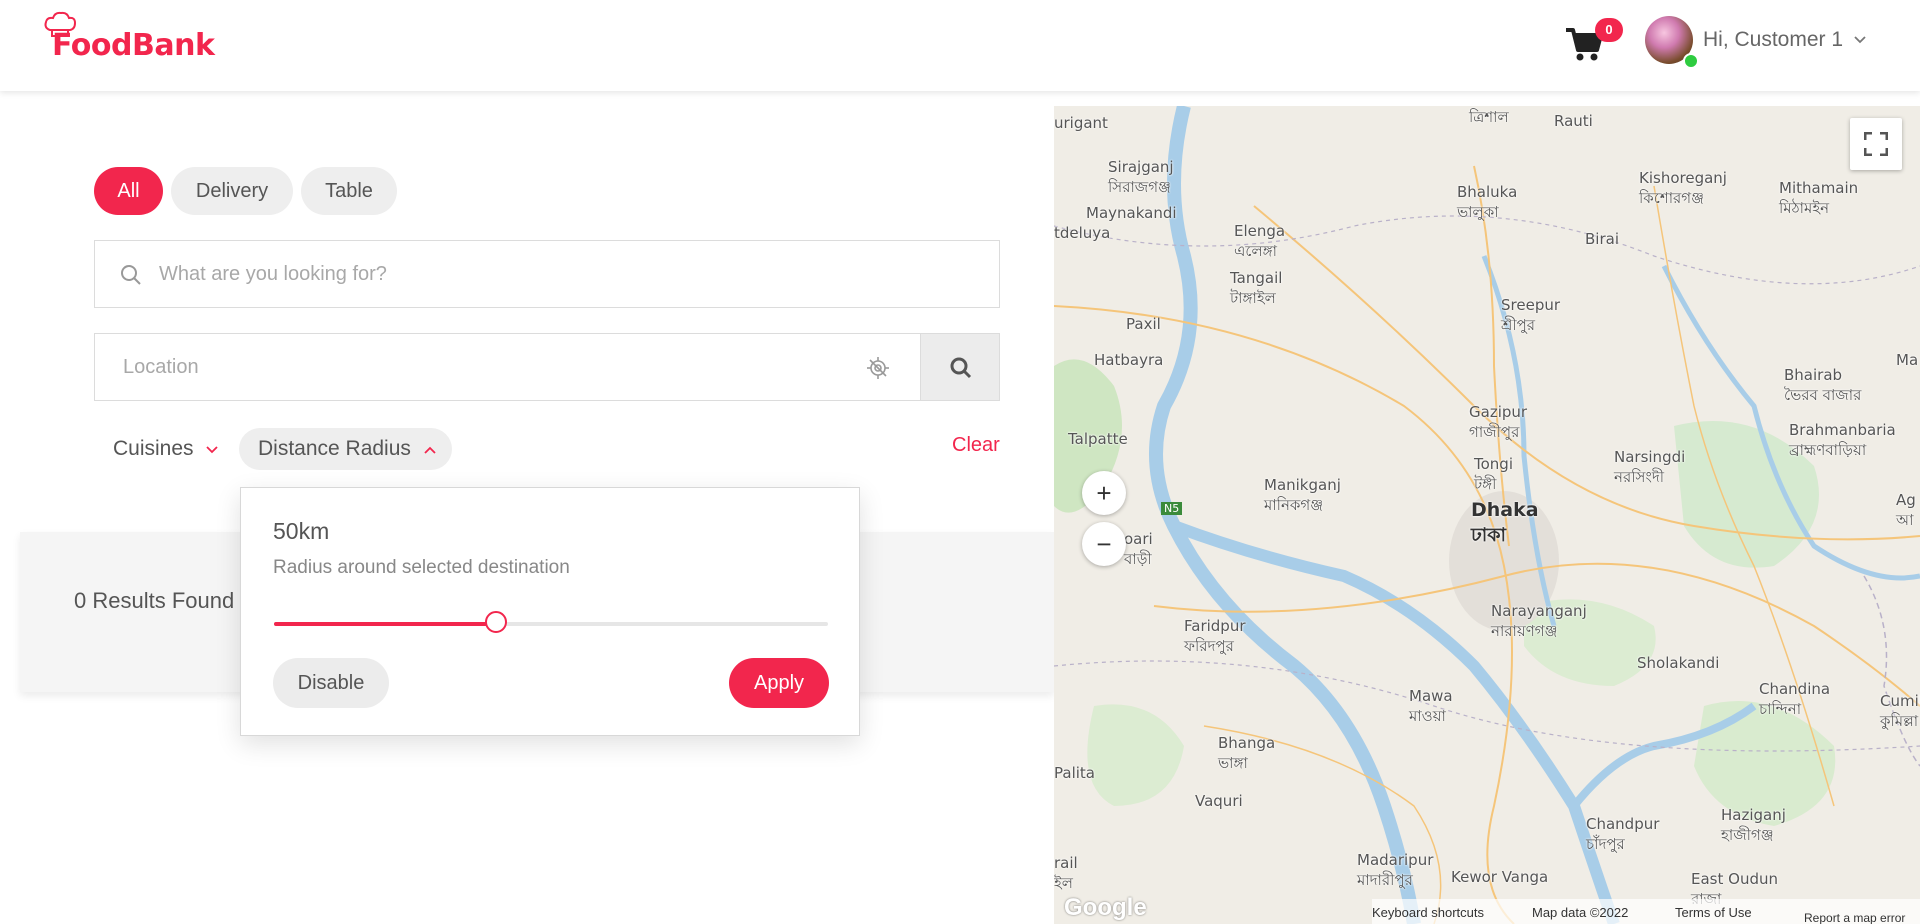 This screenshot has width=1920, height=924. Describe the element at coordinates (1098, 439) in the screenshot. I see `map-label: Talpatte` at that location.